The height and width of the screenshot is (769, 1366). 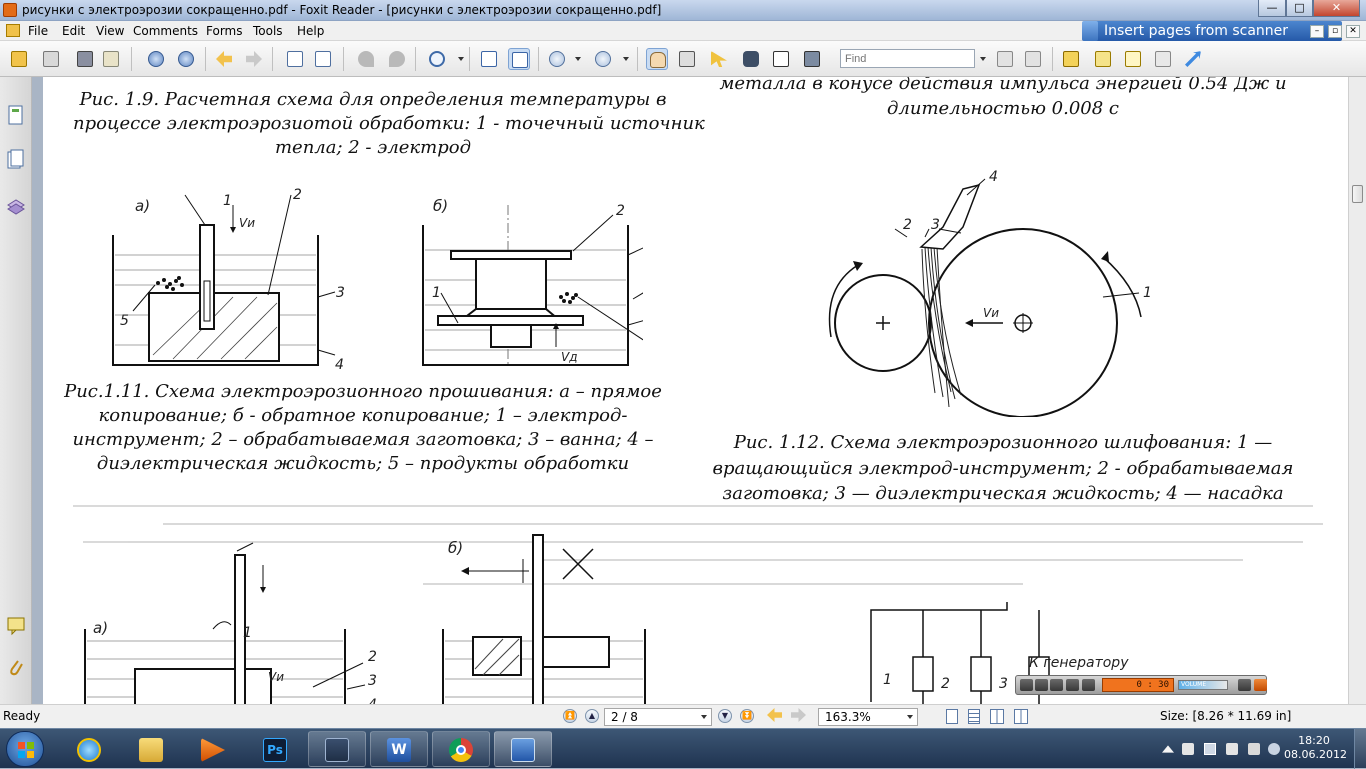 I want to click on show-desktop-button, so click(x=1360, y=749).